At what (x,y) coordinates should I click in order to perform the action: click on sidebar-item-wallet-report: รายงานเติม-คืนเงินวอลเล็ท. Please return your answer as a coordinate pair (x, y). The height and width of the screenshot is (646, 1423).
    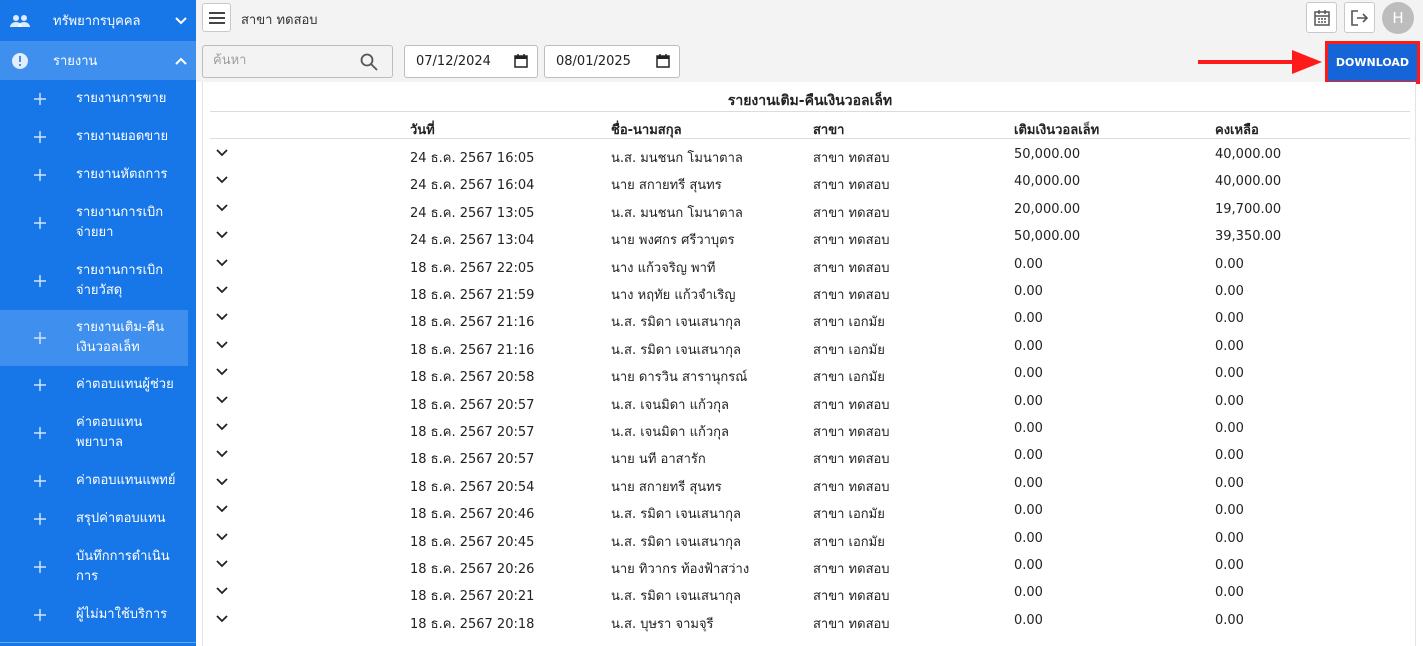
    Looking at the image, I should click on (94, 338).